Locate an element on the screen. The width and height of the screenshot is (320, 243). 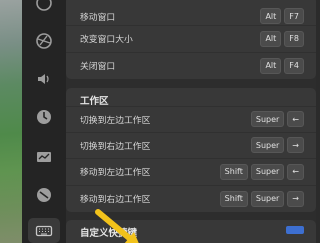
shortcut-label: 关闭窗口 is located at coordinates (98, 67).